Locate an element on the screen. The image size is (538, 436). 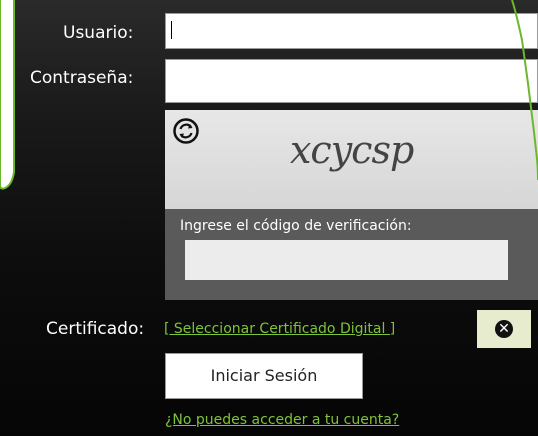
refresh-icon is located at coordinates (186, 131).